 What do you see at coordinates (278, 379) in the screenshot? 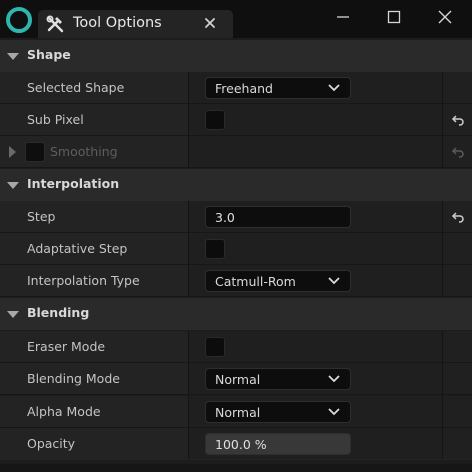
I see `blending-mode-dropdown: Normal` at bounding box center [278, 379].